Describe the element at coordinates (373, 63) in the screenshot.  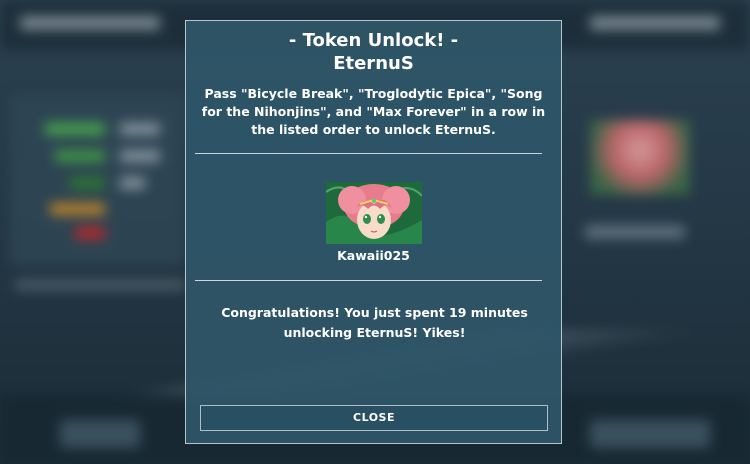
I see `dialog-subtitle: EternuS` at that location.